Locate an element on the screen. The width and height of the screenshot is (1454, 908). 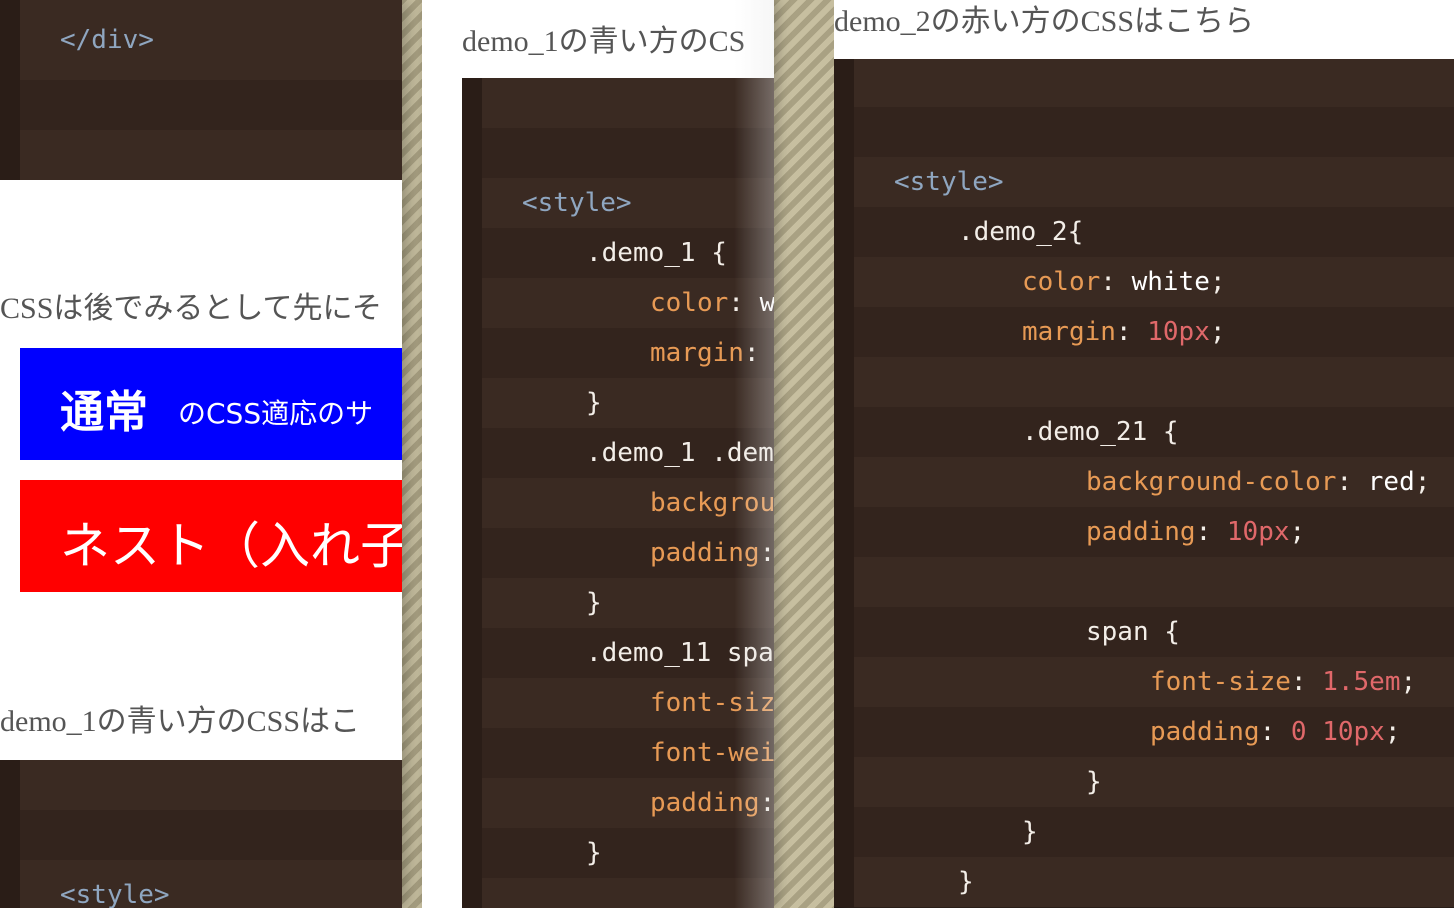
code-line: .demo_21 { is located at coordinates (1144, 432).